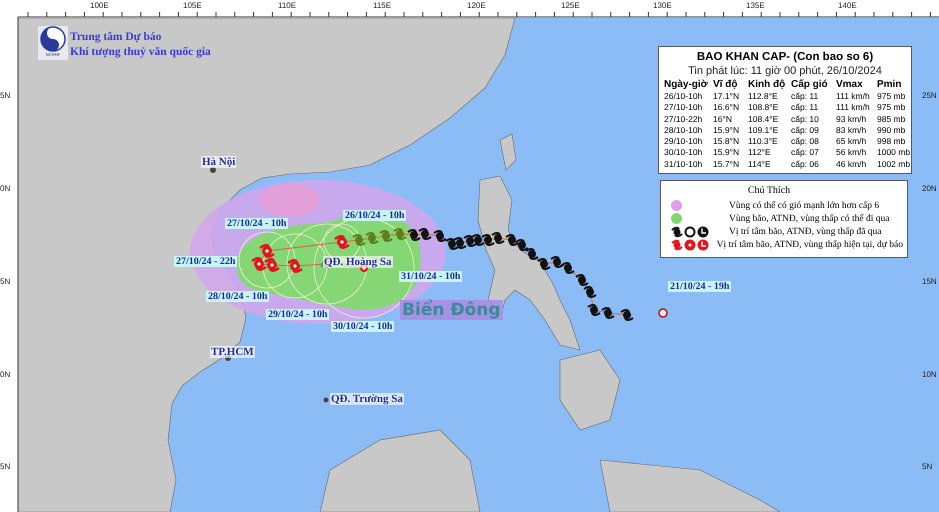 The width and height of the screenshot is (939, 512). What do you see at coordinates (889, 84) in the screenshot?
I see `column-header: Pmin` at bounding box center [889, 84].